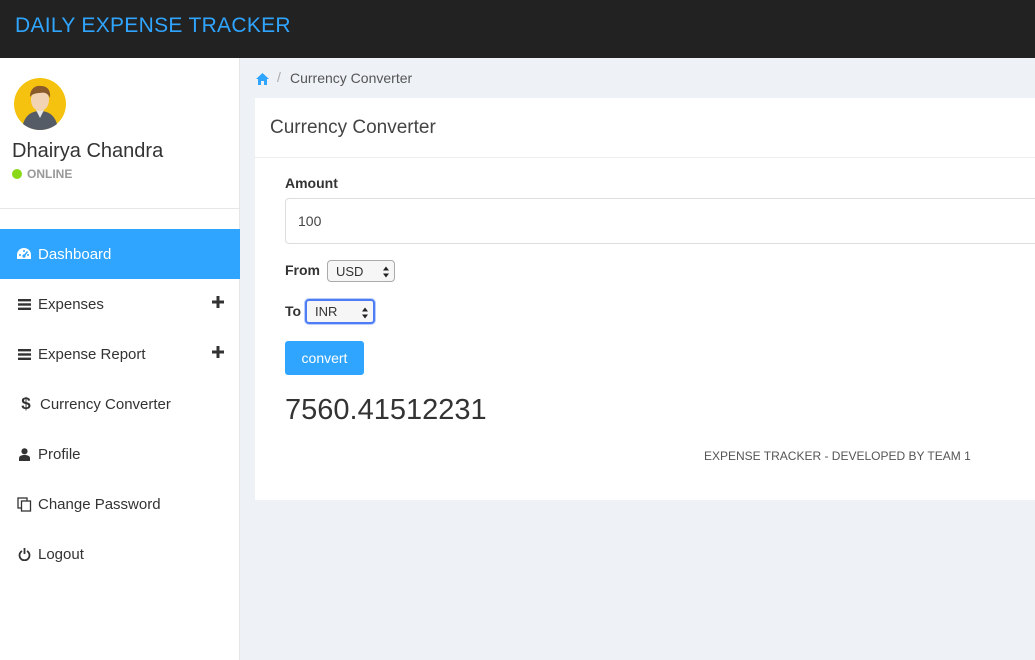 The width and height of the screenshot is (1035, 660). Describe the element at coordinates (75, 254) in the screenshot. I see `sidebar-item-label: Dashboard` at that location.